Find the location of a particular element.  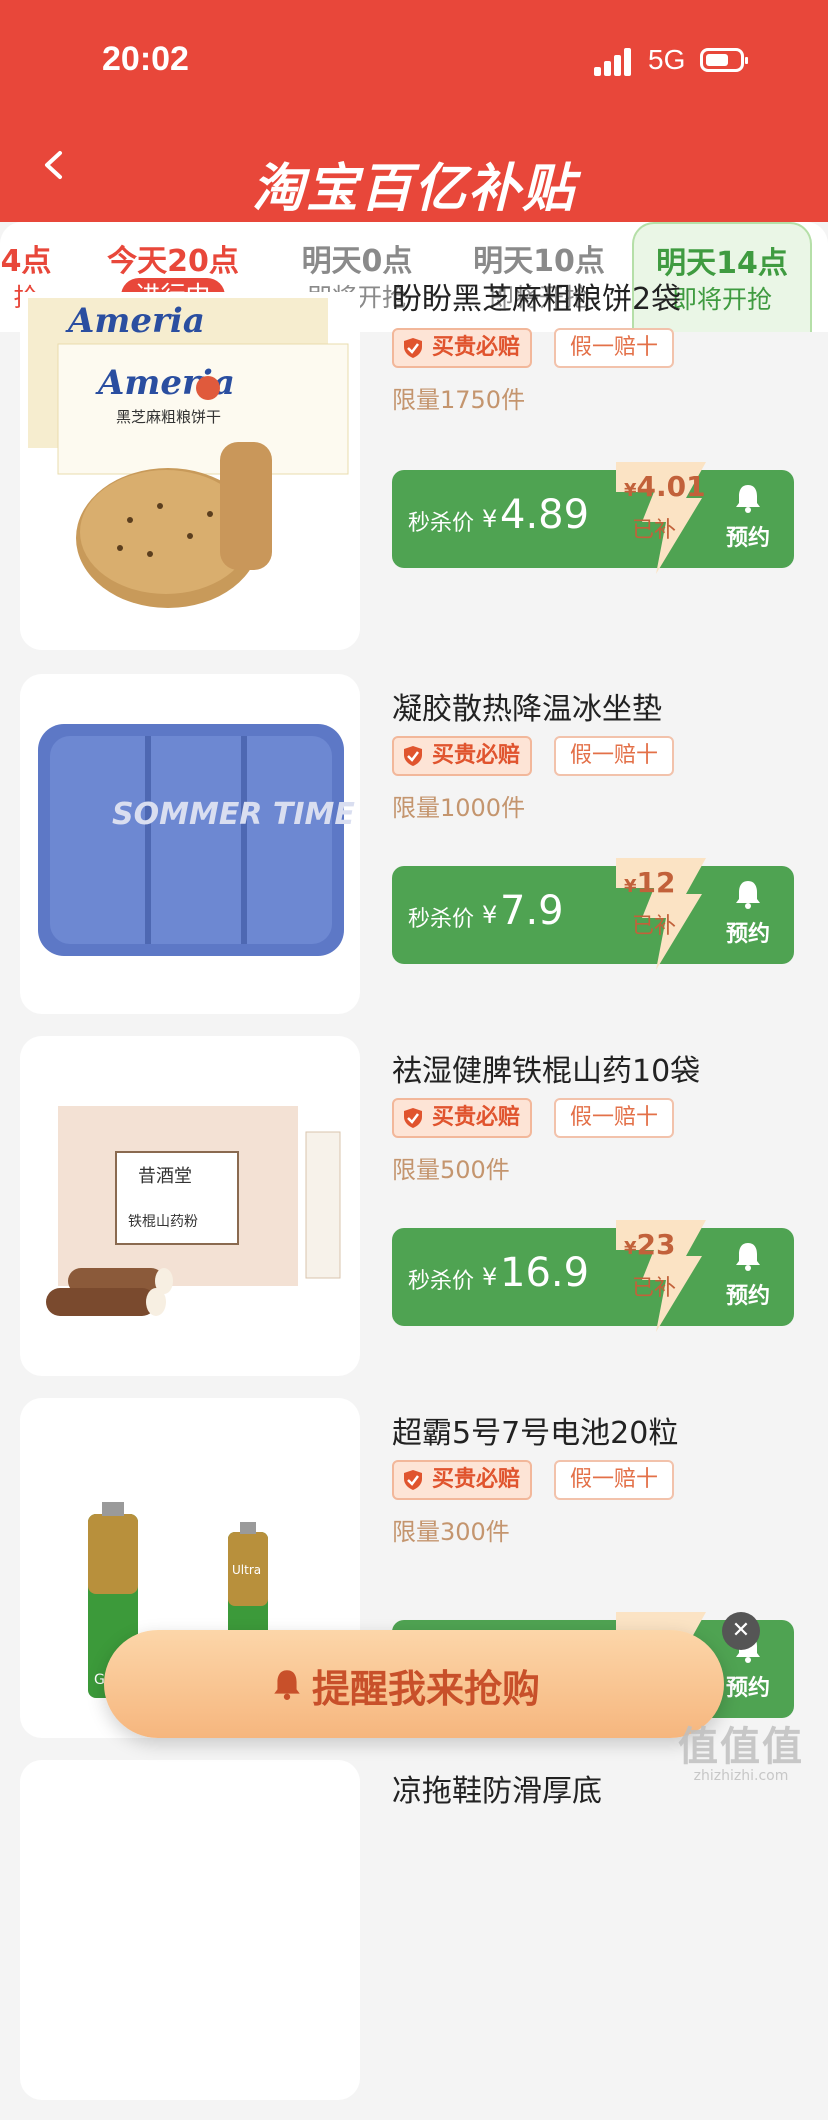

signal-icon is located at coordinates (614, 62).